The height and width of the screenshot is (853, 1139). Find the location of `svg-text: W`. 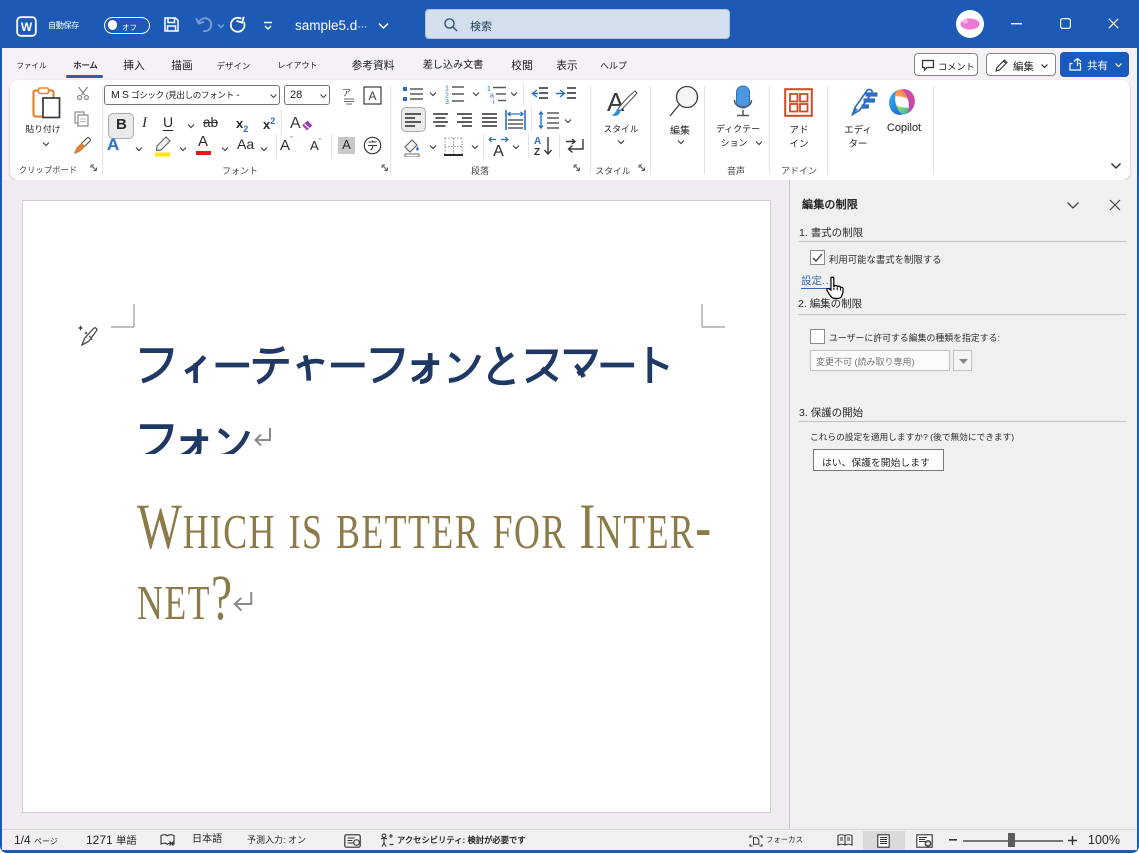

svg-text: W is located at coordinates (27, 27).